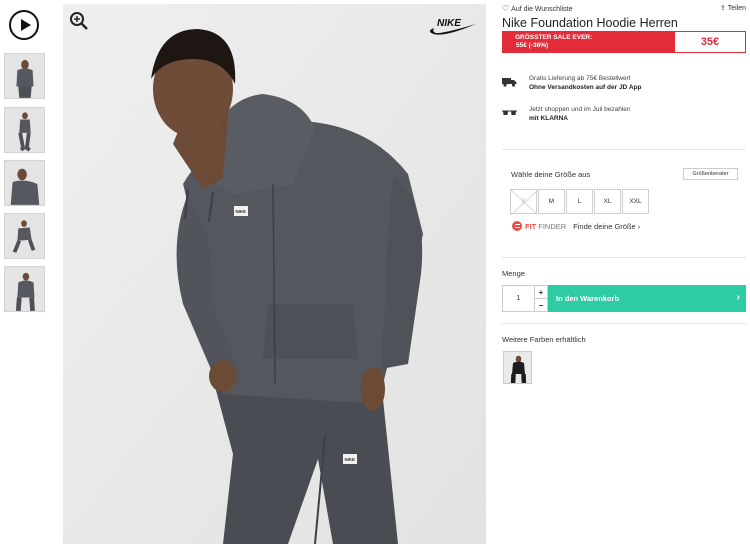  What do you see at coordinates (585, 87) in the screenshot?
I see `delivery-info-line2: Ohne Versandkosten auf der JD App` at bounding box center [585, 87].